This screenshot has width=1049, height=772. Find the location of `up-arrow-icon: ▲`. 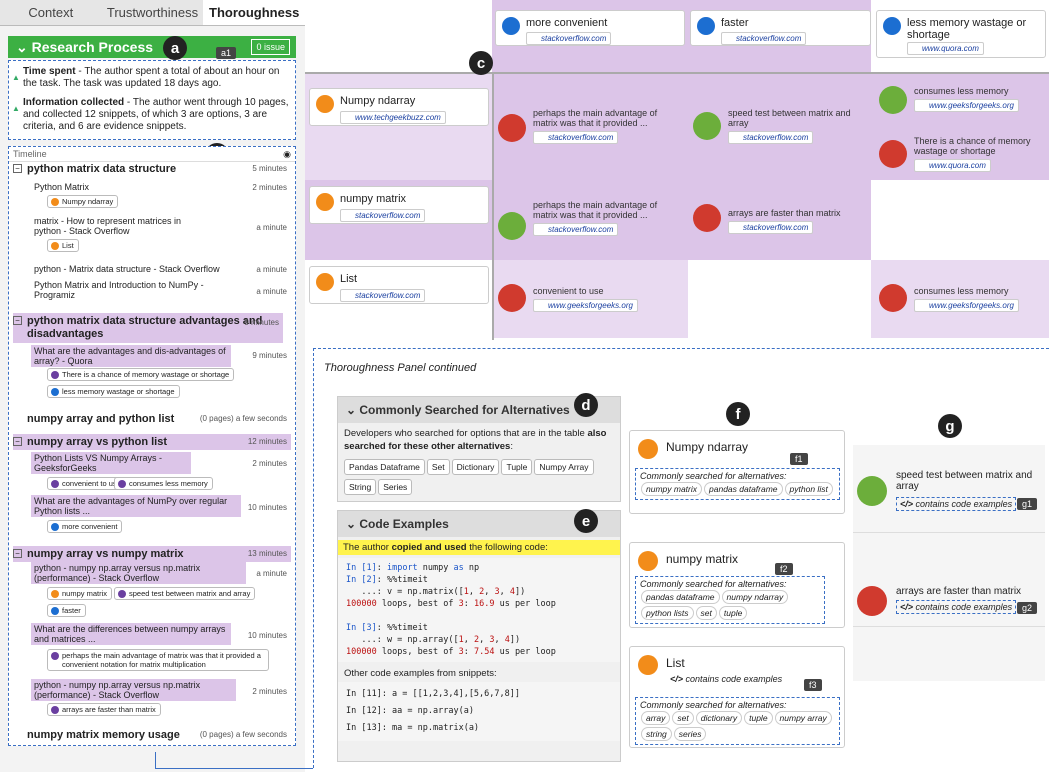

up-arrow-icon: ▲ is located at coordinates (16, 108).